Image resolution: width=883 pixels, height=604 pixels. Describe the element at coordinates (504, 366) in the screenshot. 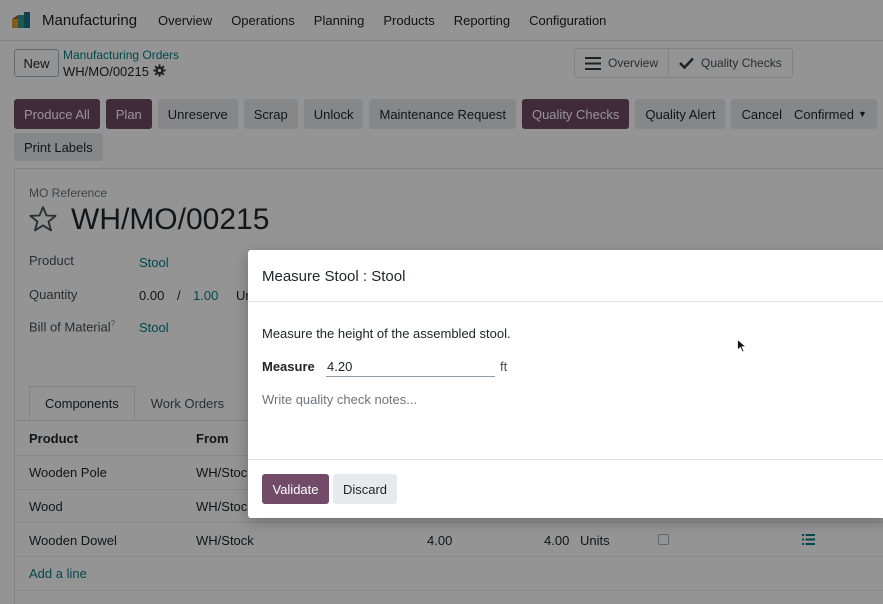

I see `measure-unit: ft` at that location.